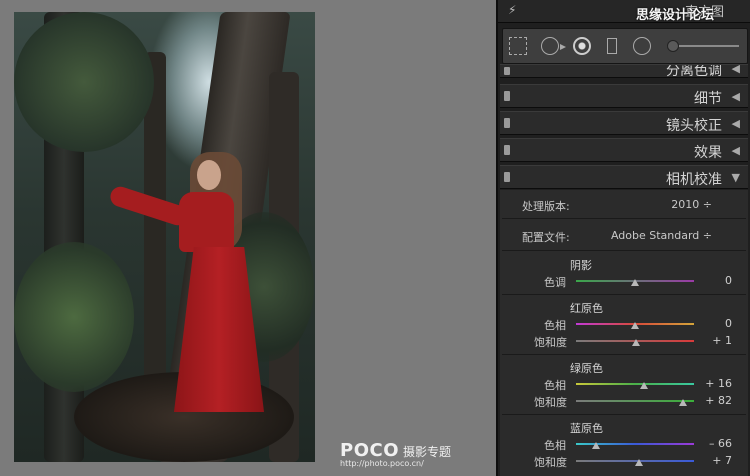 The height and width of the screenshot is (476, 750). Describe the element at coordinates (612, 46) in the screenshot. I see `graduated-filter-icon` at that location.